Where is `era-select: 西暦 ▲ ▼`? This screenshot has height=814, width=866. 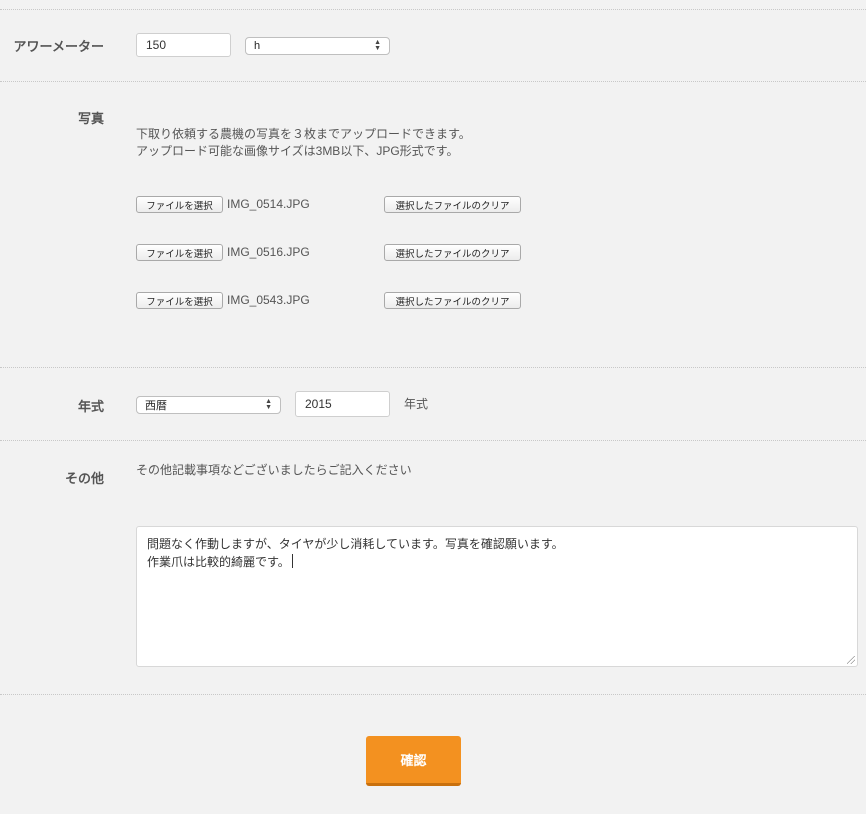 era-select: 西暦 ▲ ▼ is located at coordinates (208, 405).